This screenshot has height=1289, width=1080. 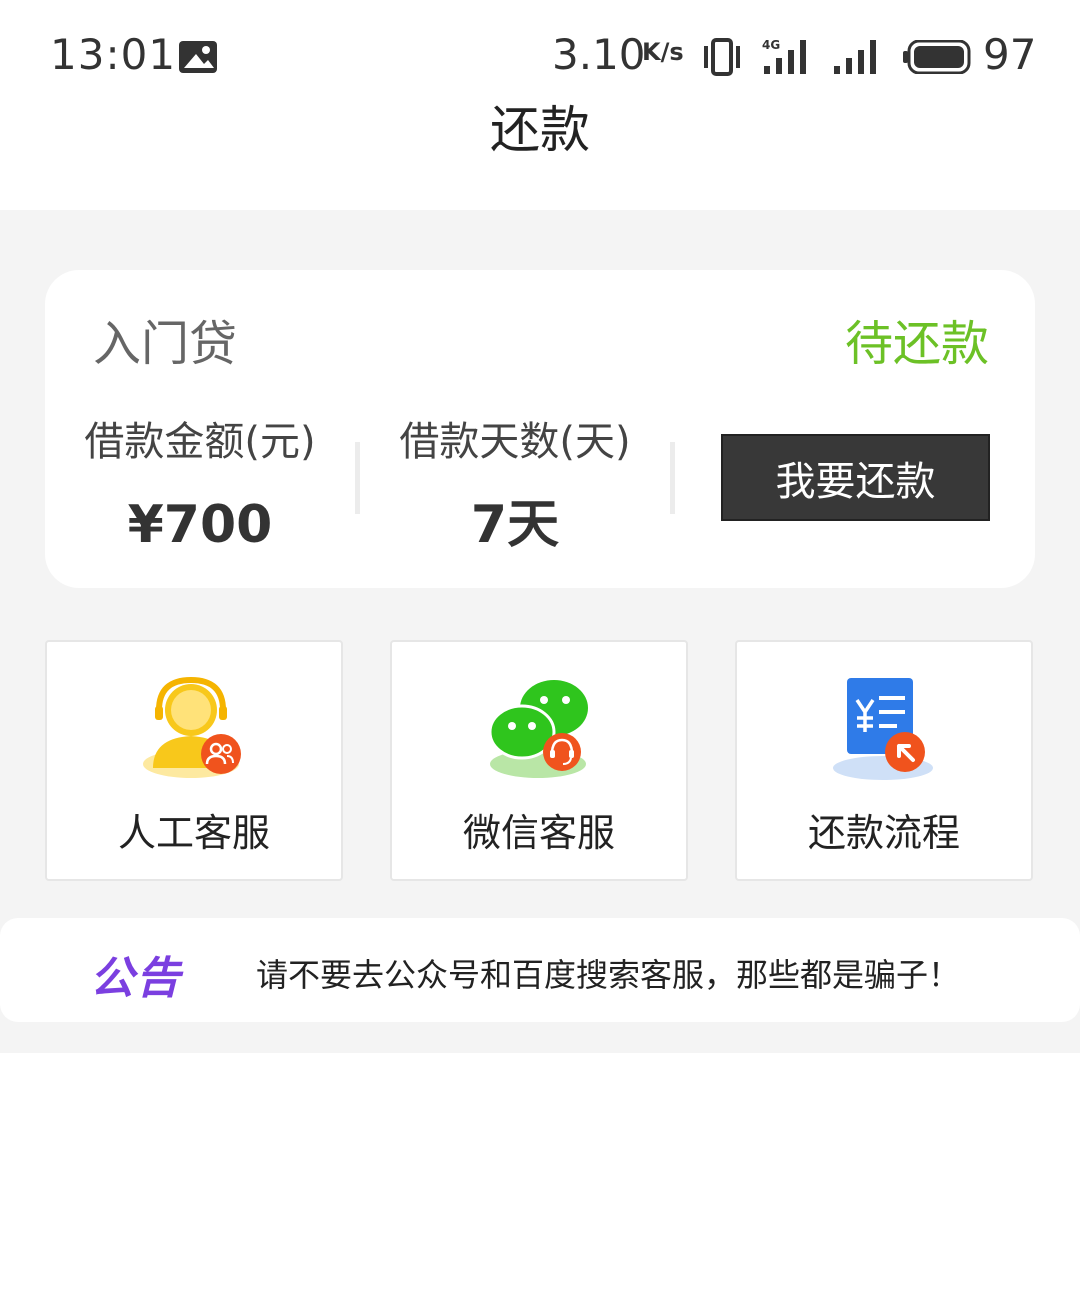 What do you see at coordinates (515, 442) in the screenshot?
I see `loan-days-label: 借款天数(天)` at bounding box center [515, 442].